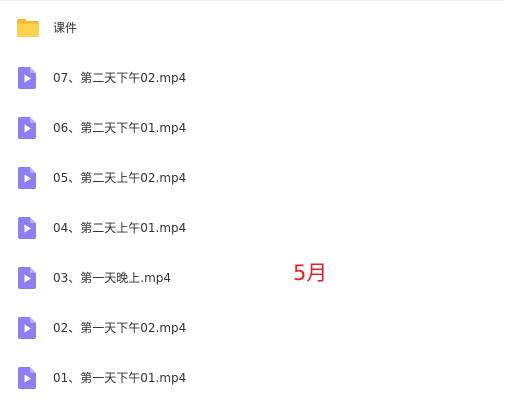  Describe the element at coordinates (120, 78) in the screenshot. I see `file-name: 07、第二天下午02.mp4` at that location.